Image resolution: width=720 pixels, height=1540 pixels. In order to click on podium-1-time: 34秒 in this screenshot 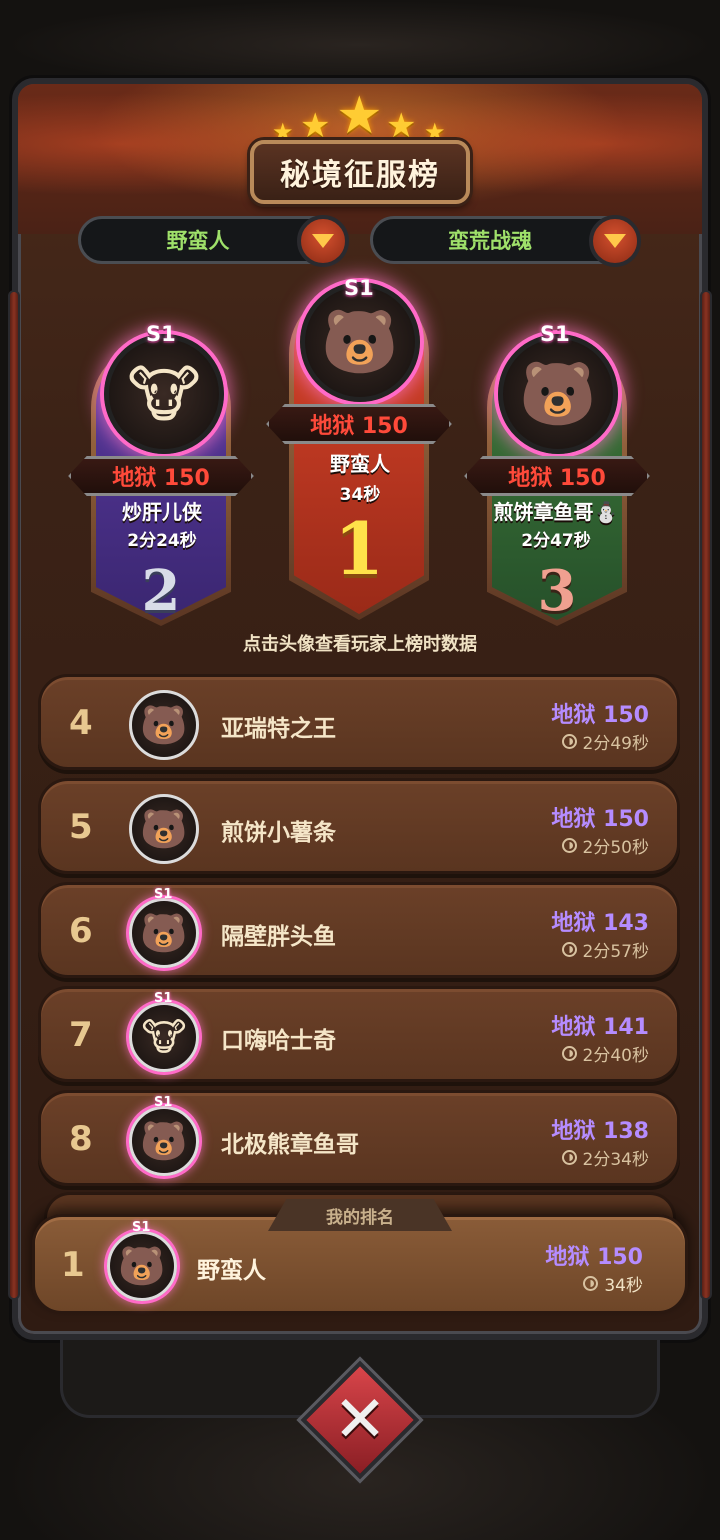, I will do `click(360, 495)`.